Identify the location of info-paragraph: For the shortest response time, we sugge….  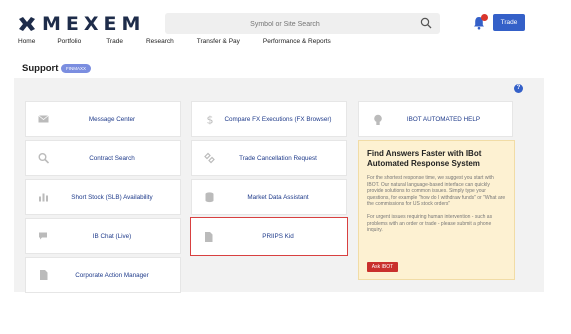
(436, 191).